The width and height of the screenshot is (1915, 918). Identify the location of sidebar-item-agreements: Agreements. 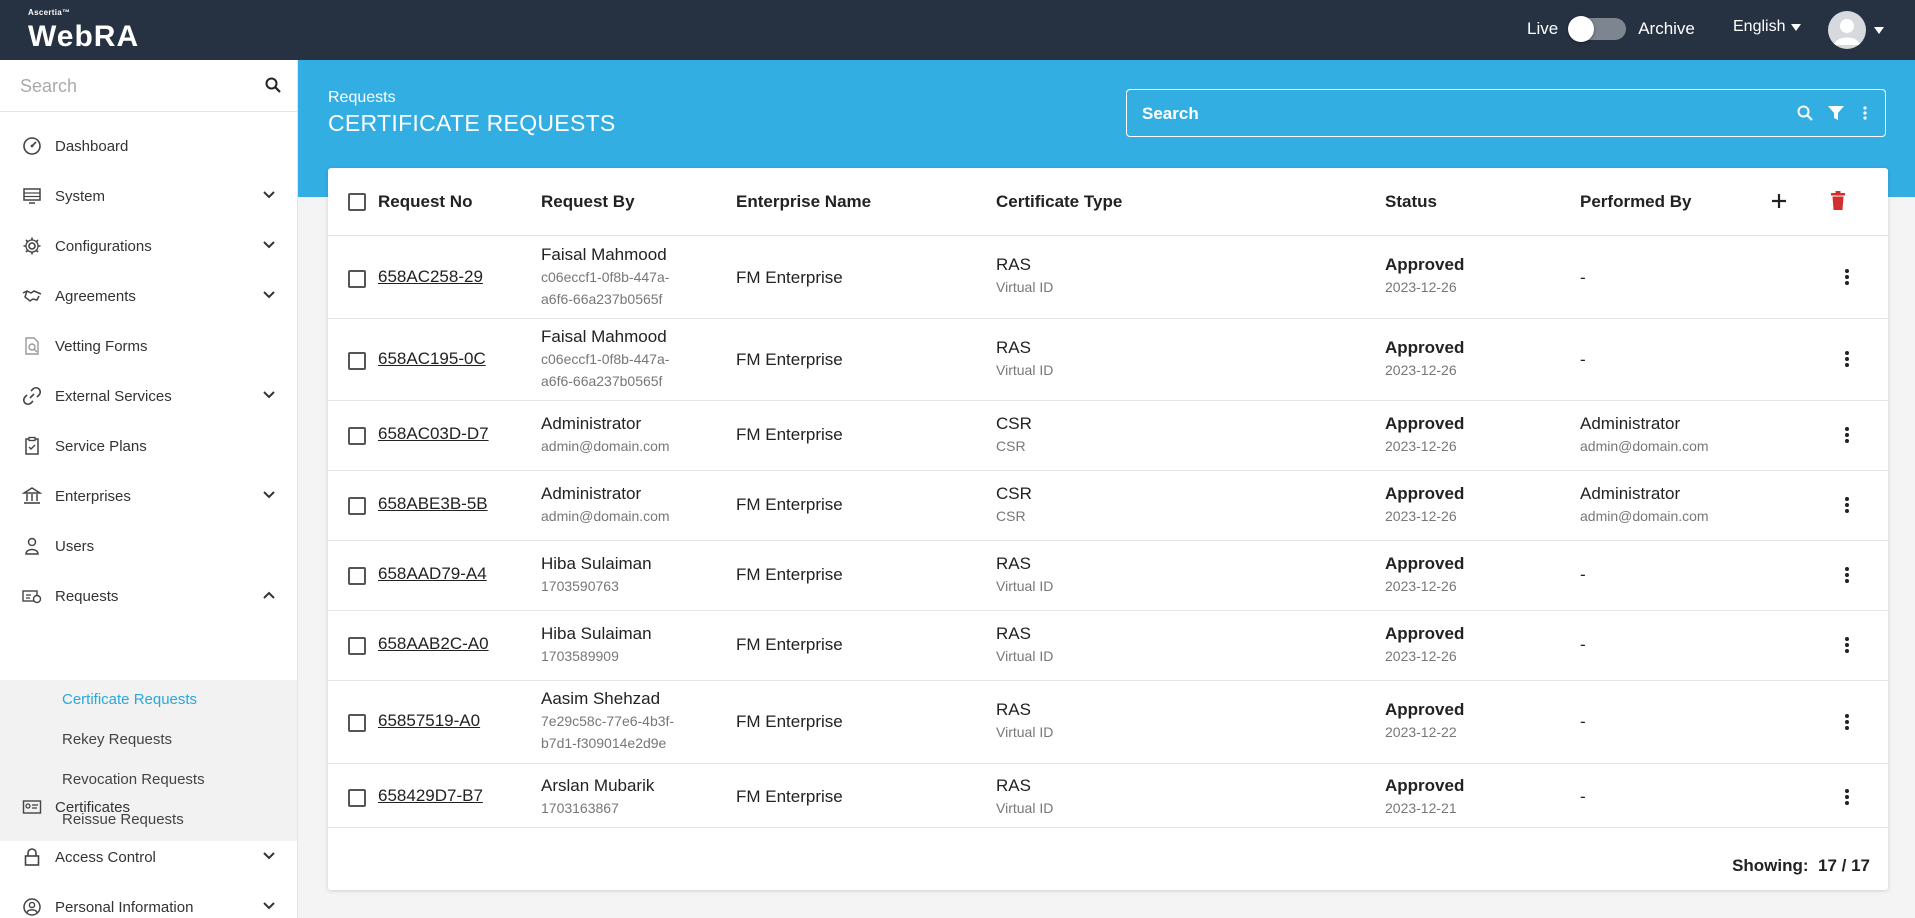
(148, 296).